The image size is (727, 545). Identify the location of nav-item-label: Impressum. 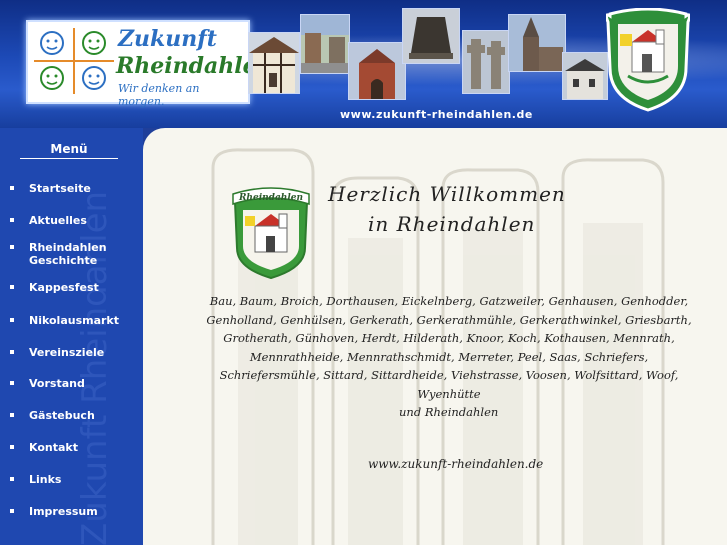
(63, 511).